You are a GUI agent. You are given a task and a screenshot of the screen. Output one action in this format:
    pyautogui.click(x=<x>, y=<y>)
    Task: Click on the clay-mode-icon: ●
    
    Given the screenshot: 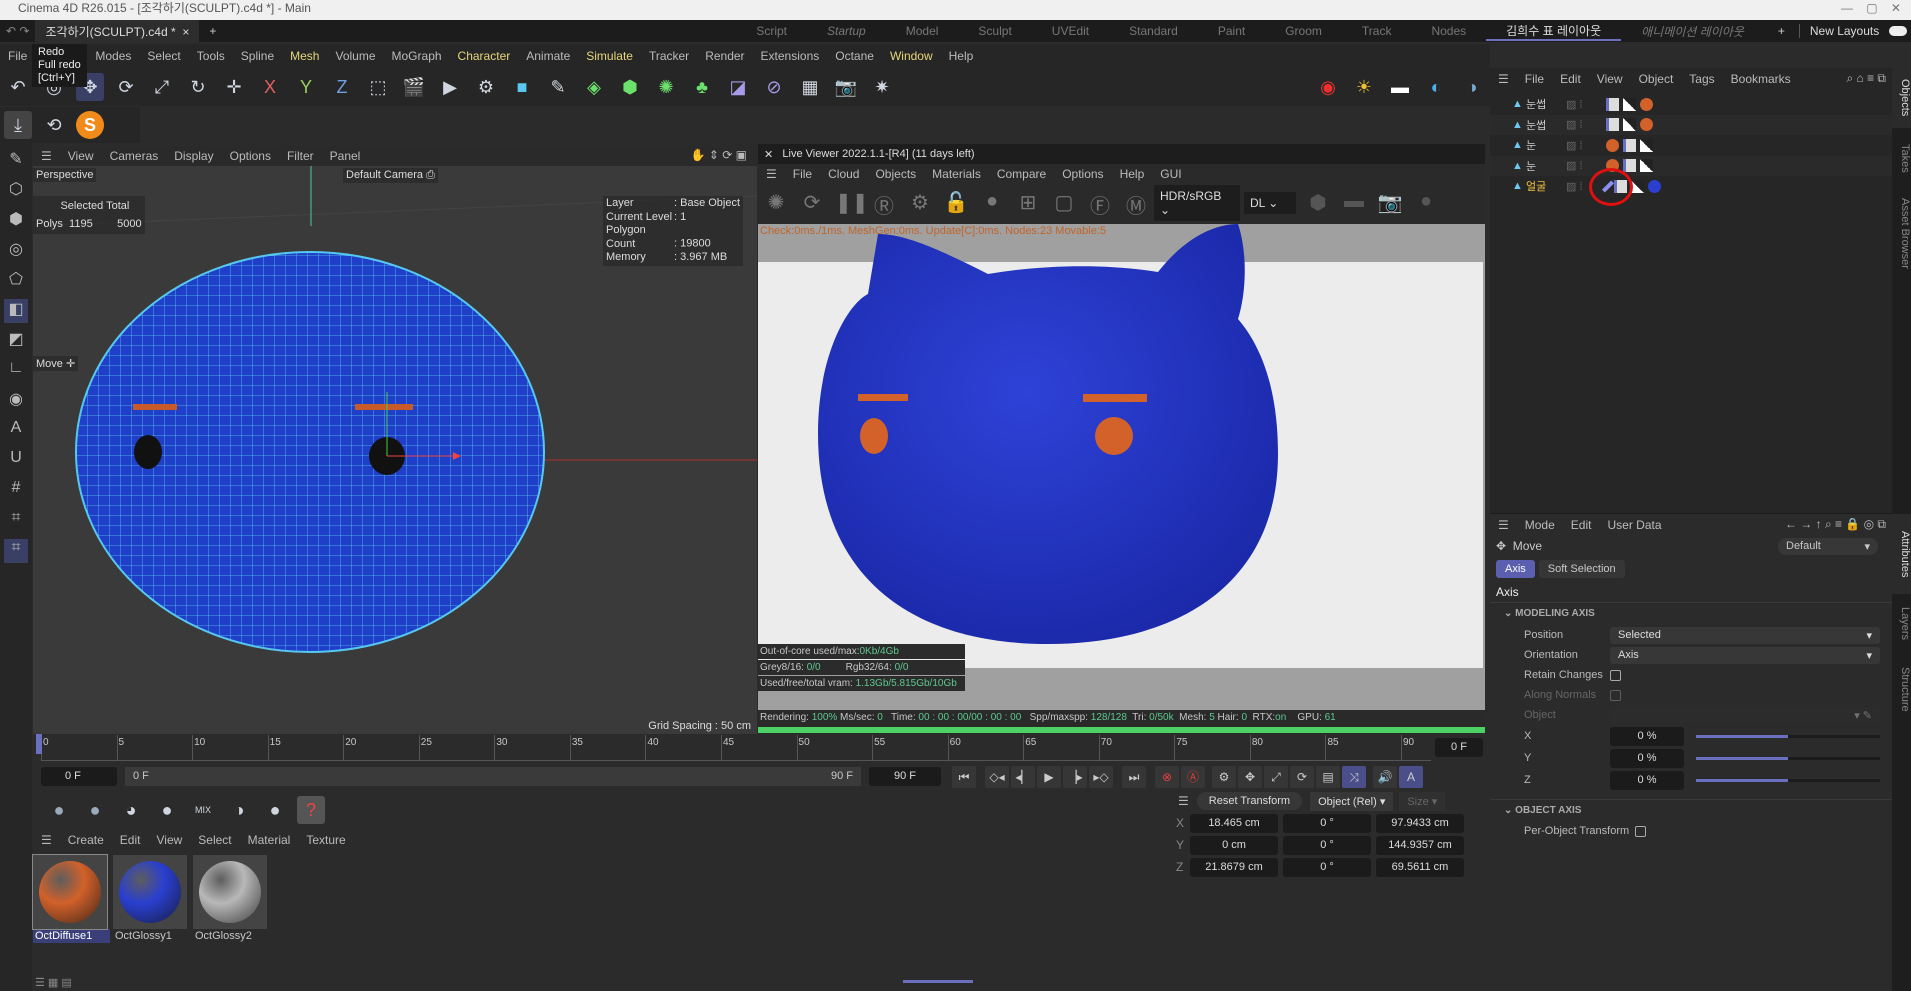 What is the action you would take?
    pyautogui.click(x=992, y=203)
    